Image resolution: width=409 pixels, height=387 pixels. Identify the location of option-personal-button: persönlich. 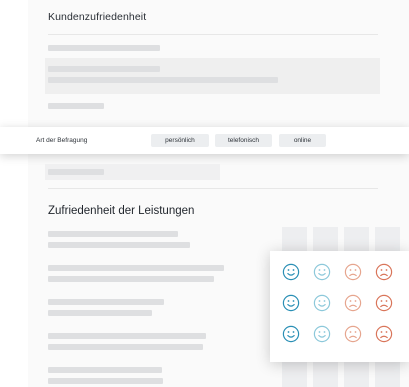
(180, 140).